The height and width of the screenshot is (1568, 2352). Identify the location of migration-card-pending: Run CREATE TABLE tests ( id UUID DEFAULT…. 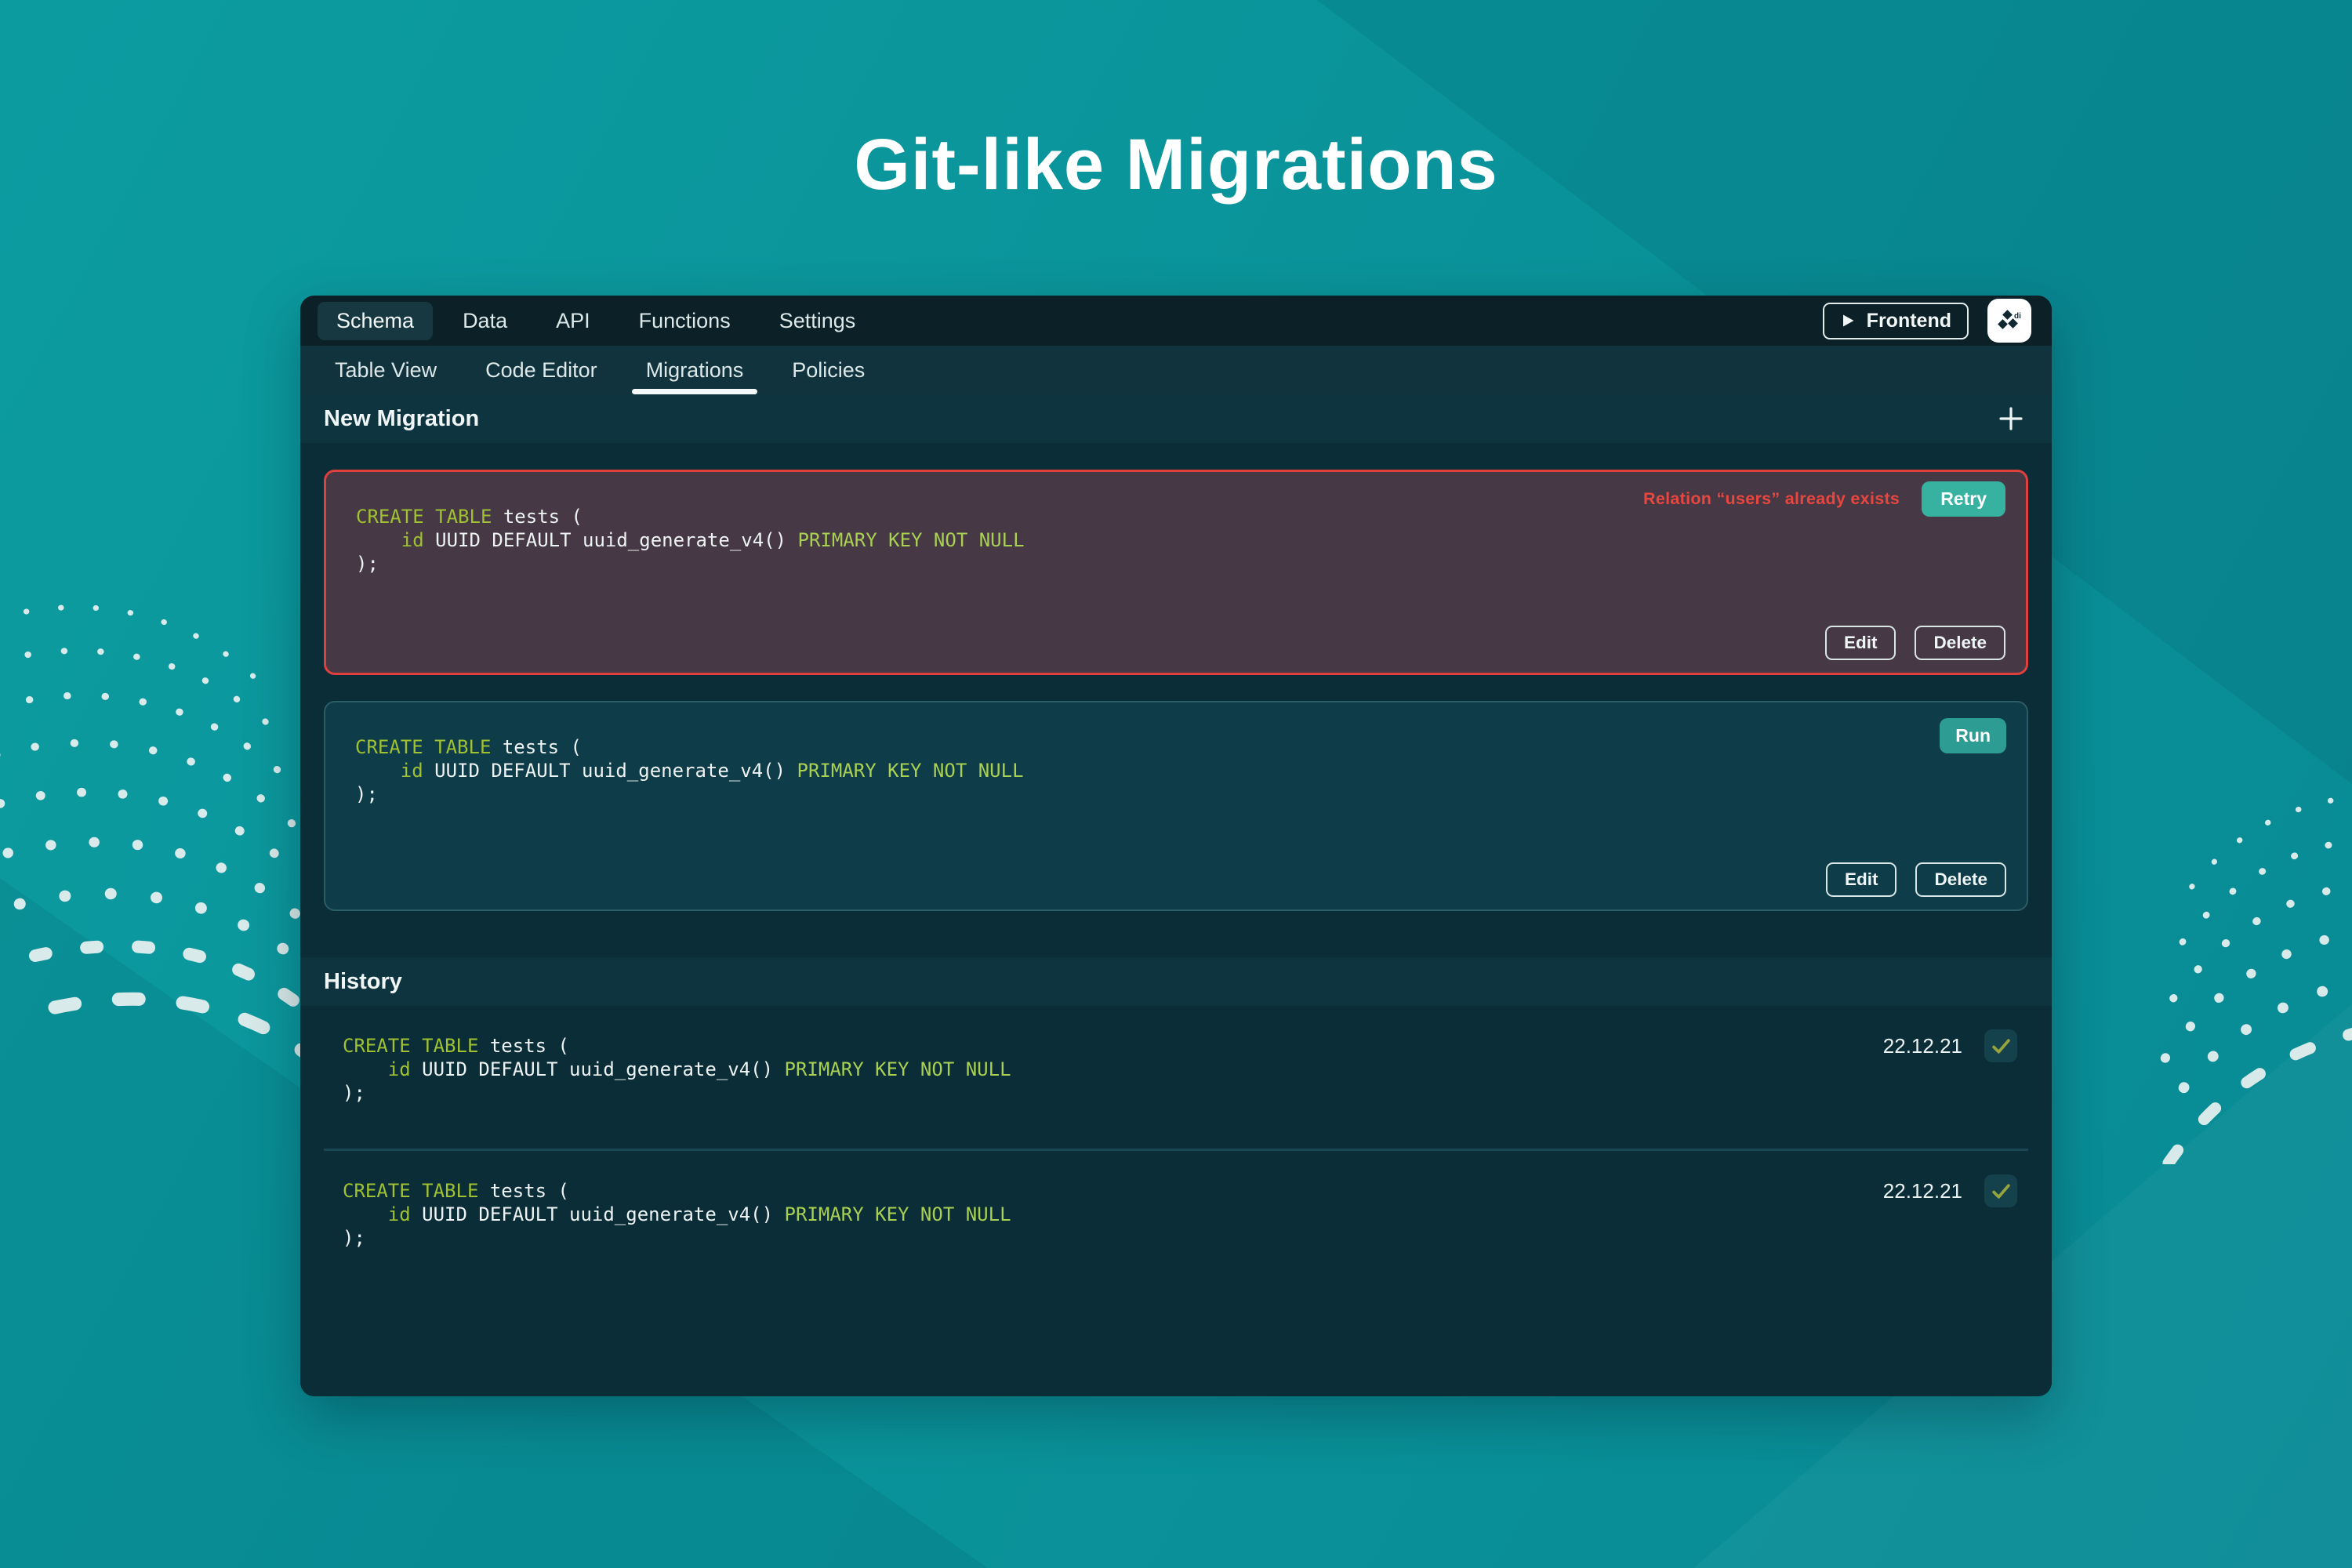
(1176, 806).